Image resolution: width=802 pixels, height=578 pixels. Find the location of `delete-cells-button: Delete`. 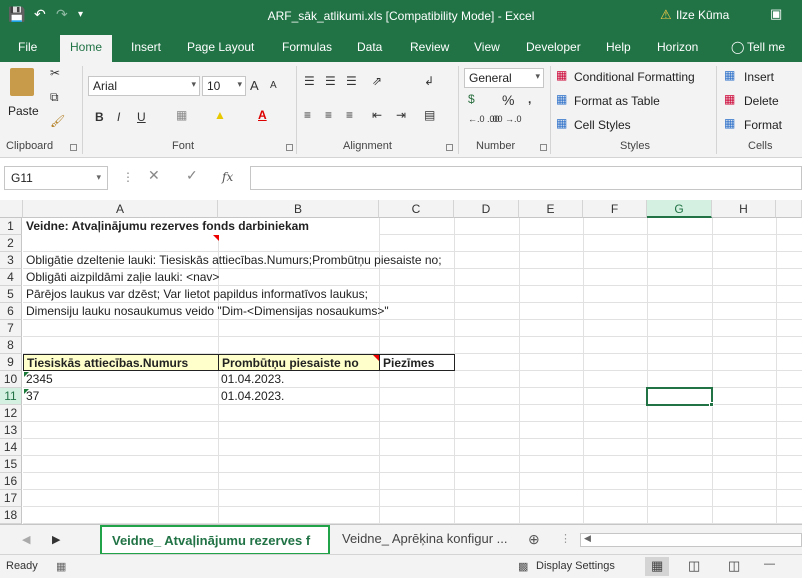

delete-cells-button: Delete is located at coordinates (761, 101).